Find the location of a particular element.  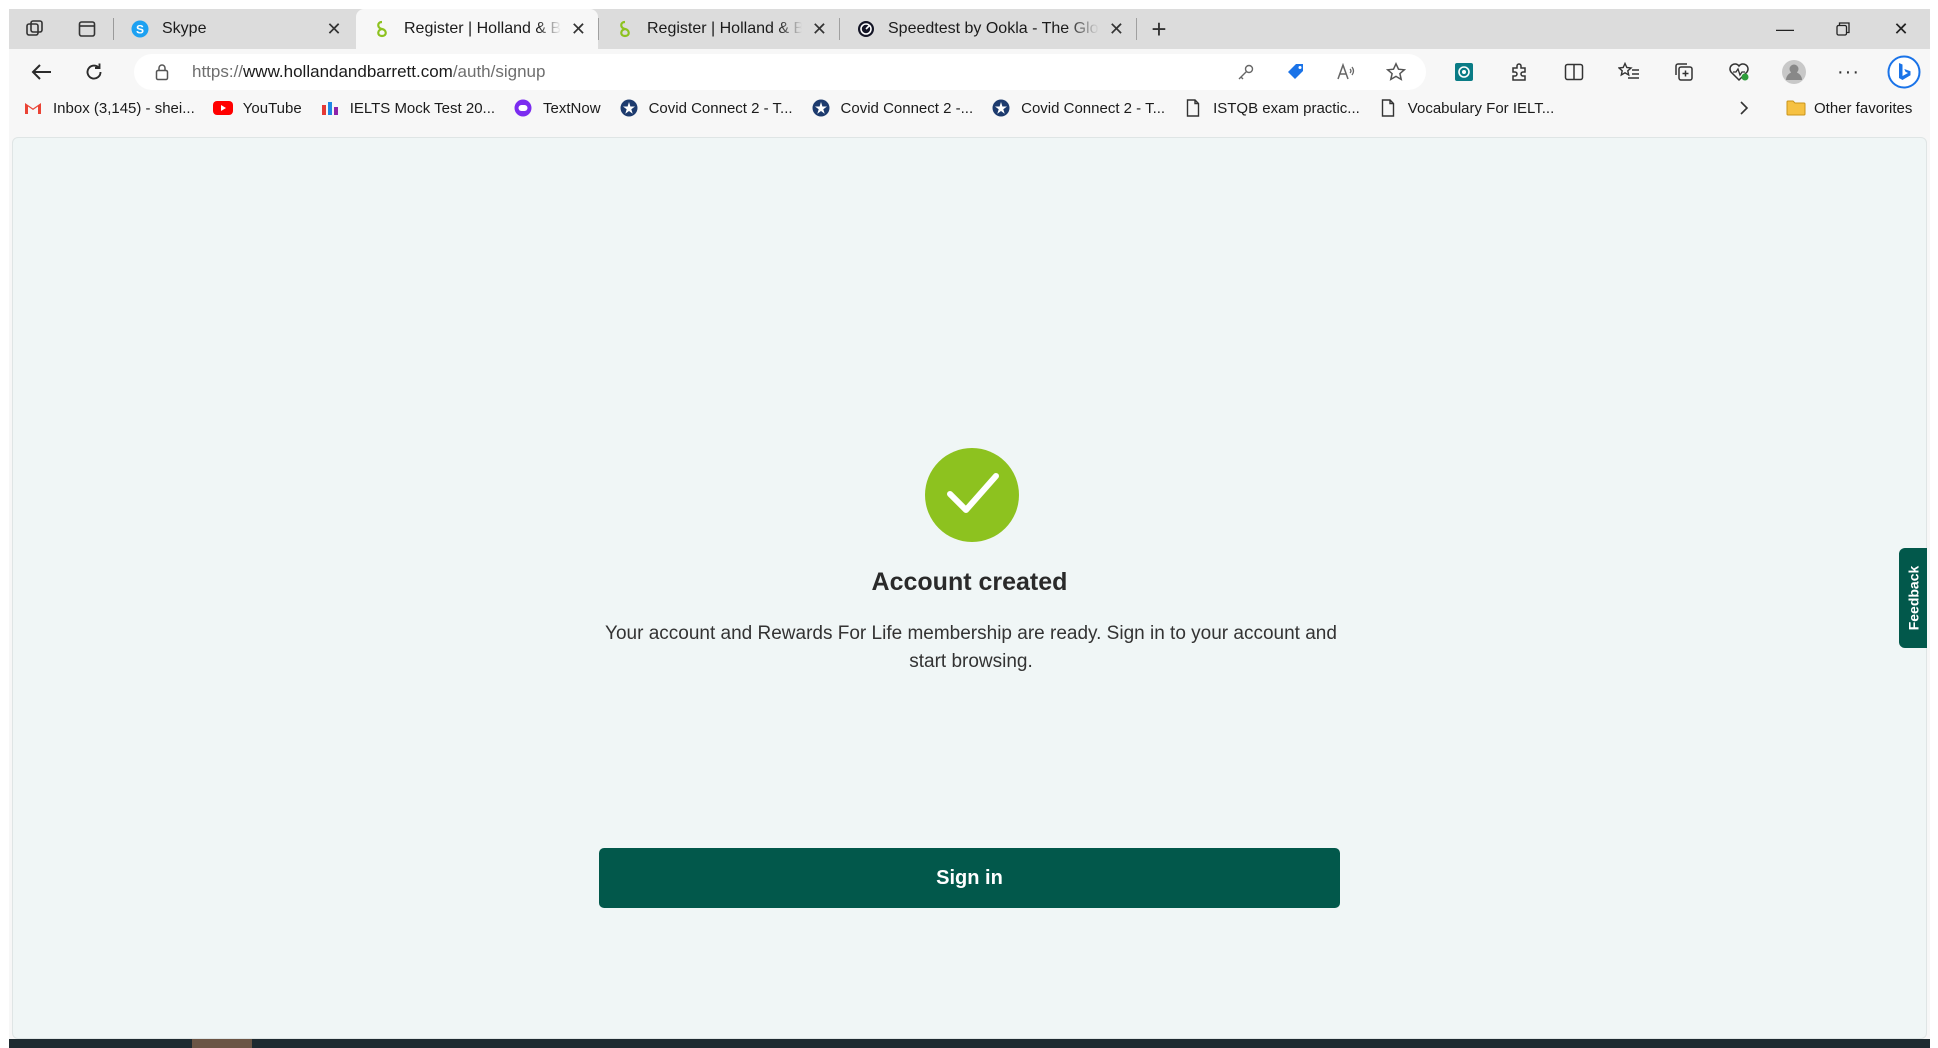

coupon-tag-icon is located at coordinates (1296, 72).